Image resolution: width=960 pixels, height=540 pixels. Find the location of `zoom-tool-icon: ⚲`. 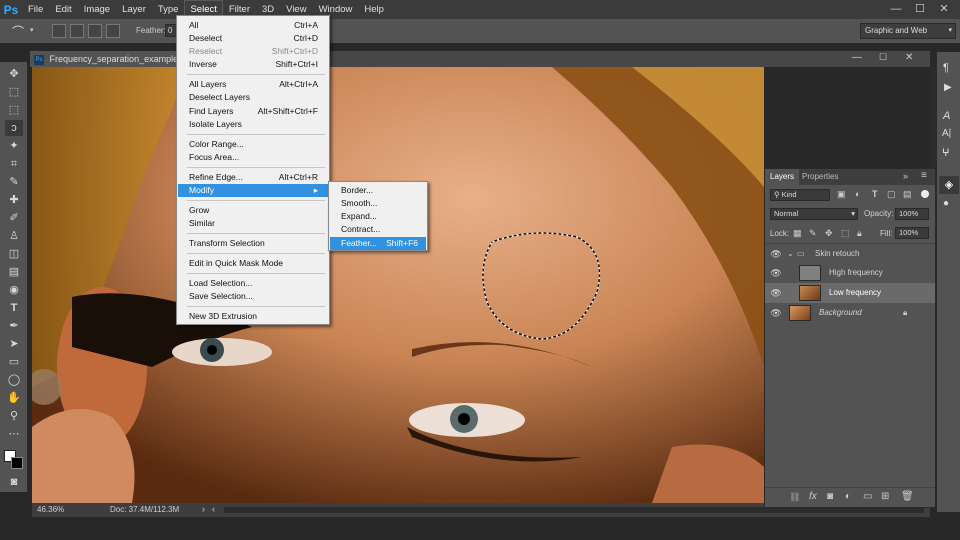

zoom-tool-icon: ⚲ is located at coordinates (14, 416).